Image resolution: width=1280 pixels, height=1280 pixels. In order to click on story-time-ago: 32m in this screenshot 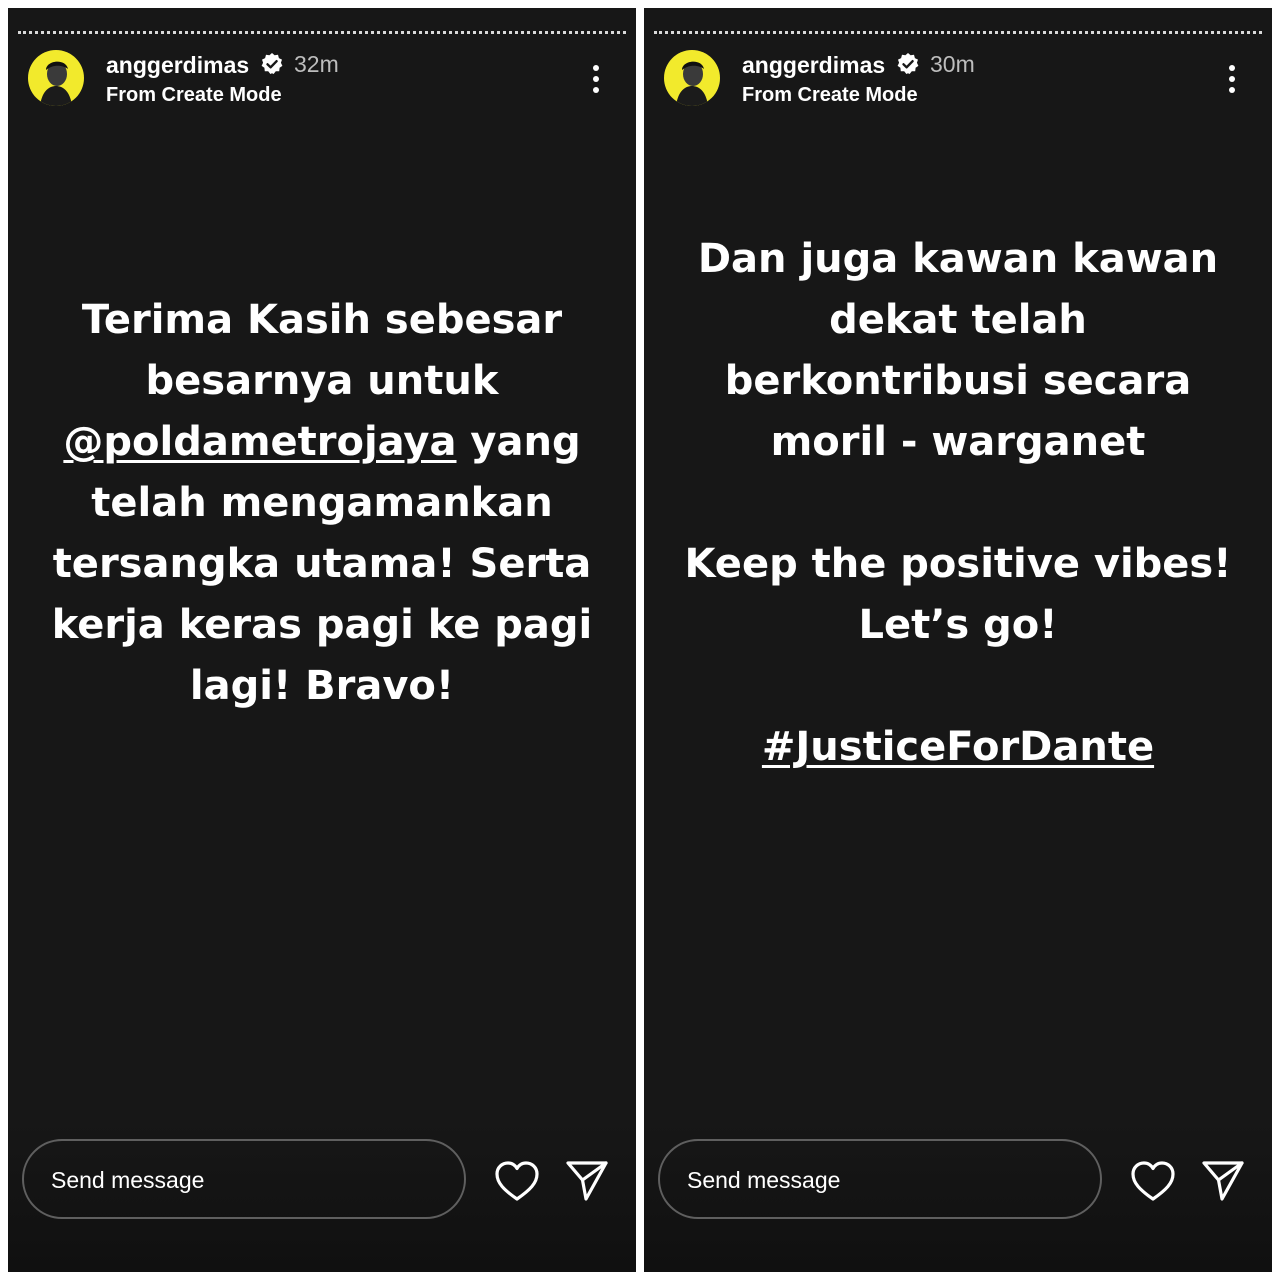, I will do `click(316, 64)`.